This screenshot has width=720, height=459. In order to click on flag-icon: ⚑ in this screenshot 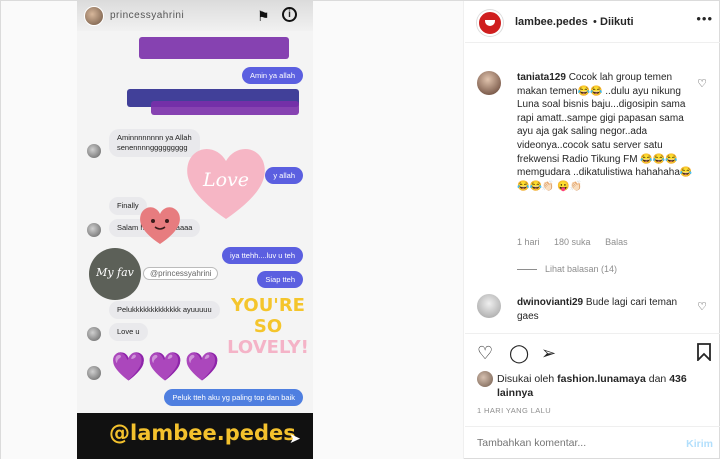, I will do `click(263, 16)`.